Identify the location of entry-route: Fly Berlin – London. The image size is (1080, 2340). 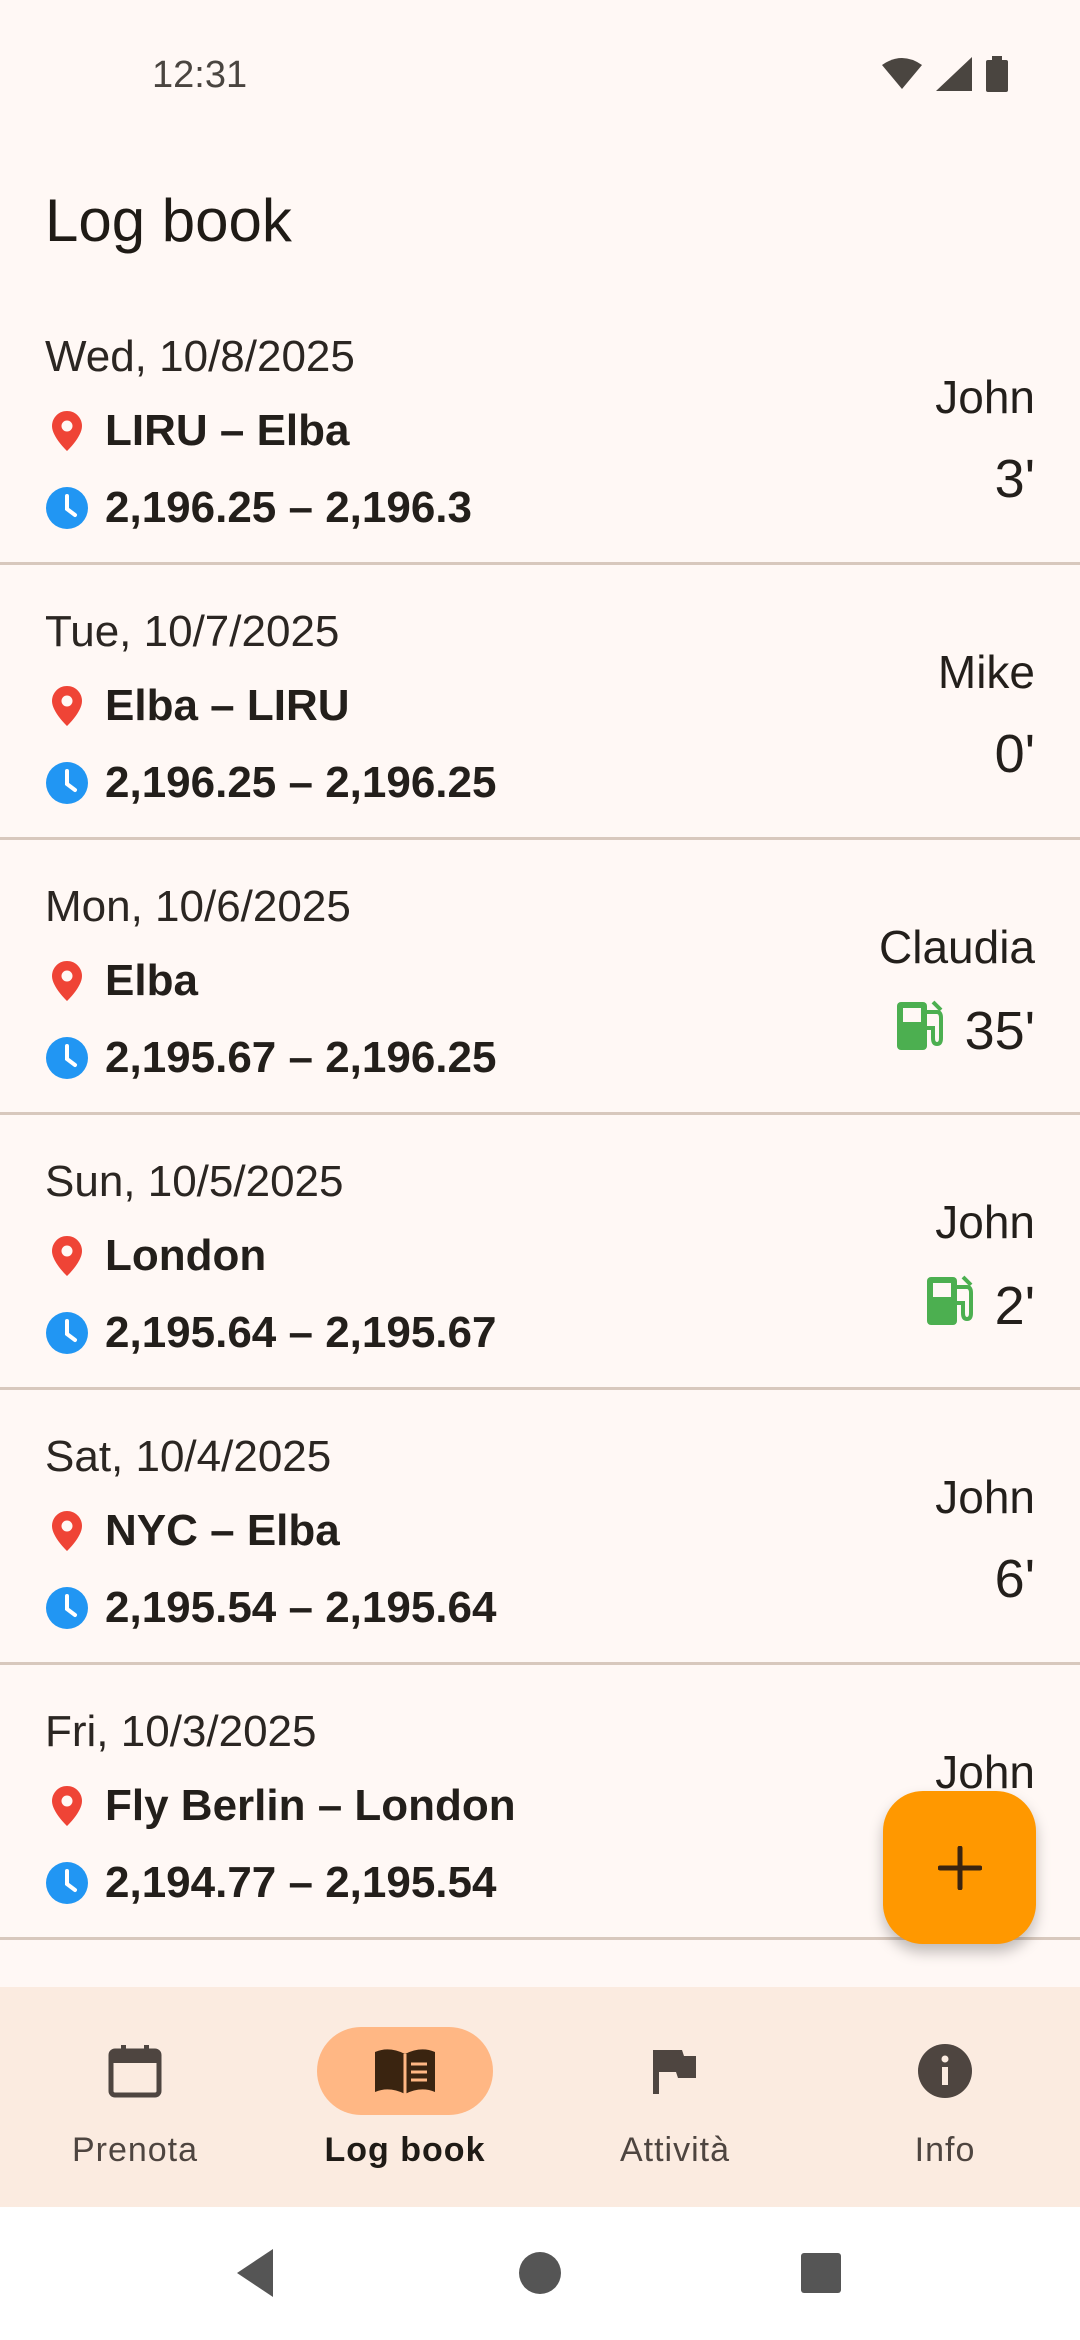
(280, 1806).